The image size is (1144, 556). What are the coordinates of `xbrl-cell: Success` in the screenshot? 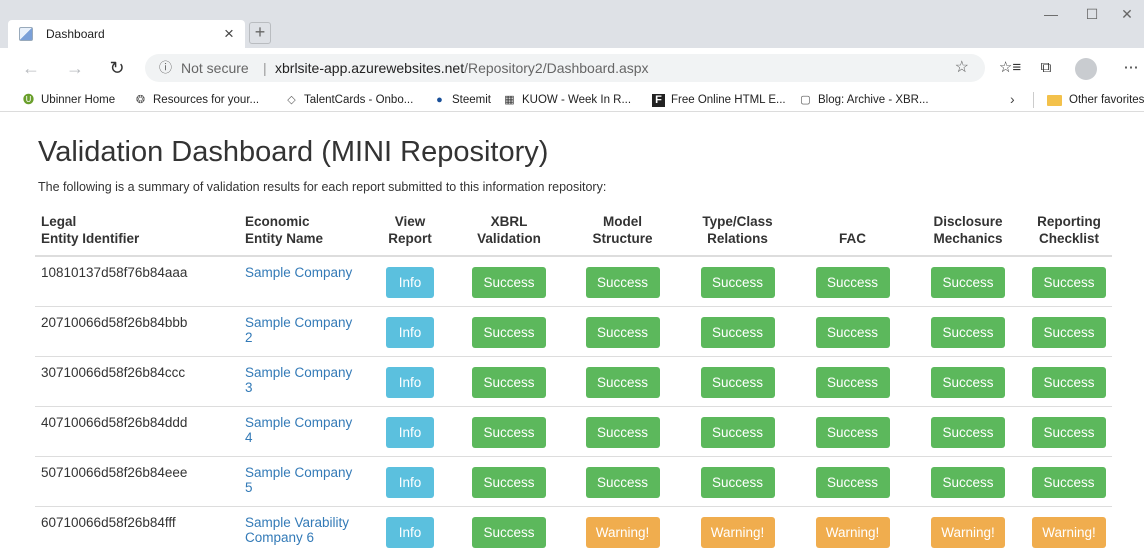 It's located at (509, 382).